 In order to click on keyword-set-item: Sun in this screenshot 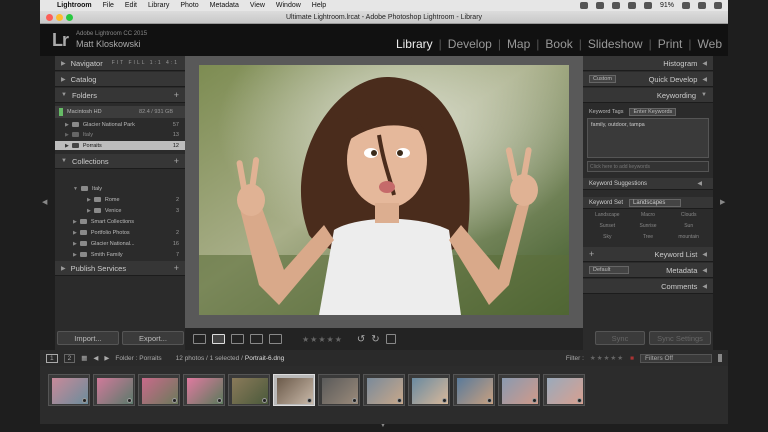, I will do `click(688, 227)`.